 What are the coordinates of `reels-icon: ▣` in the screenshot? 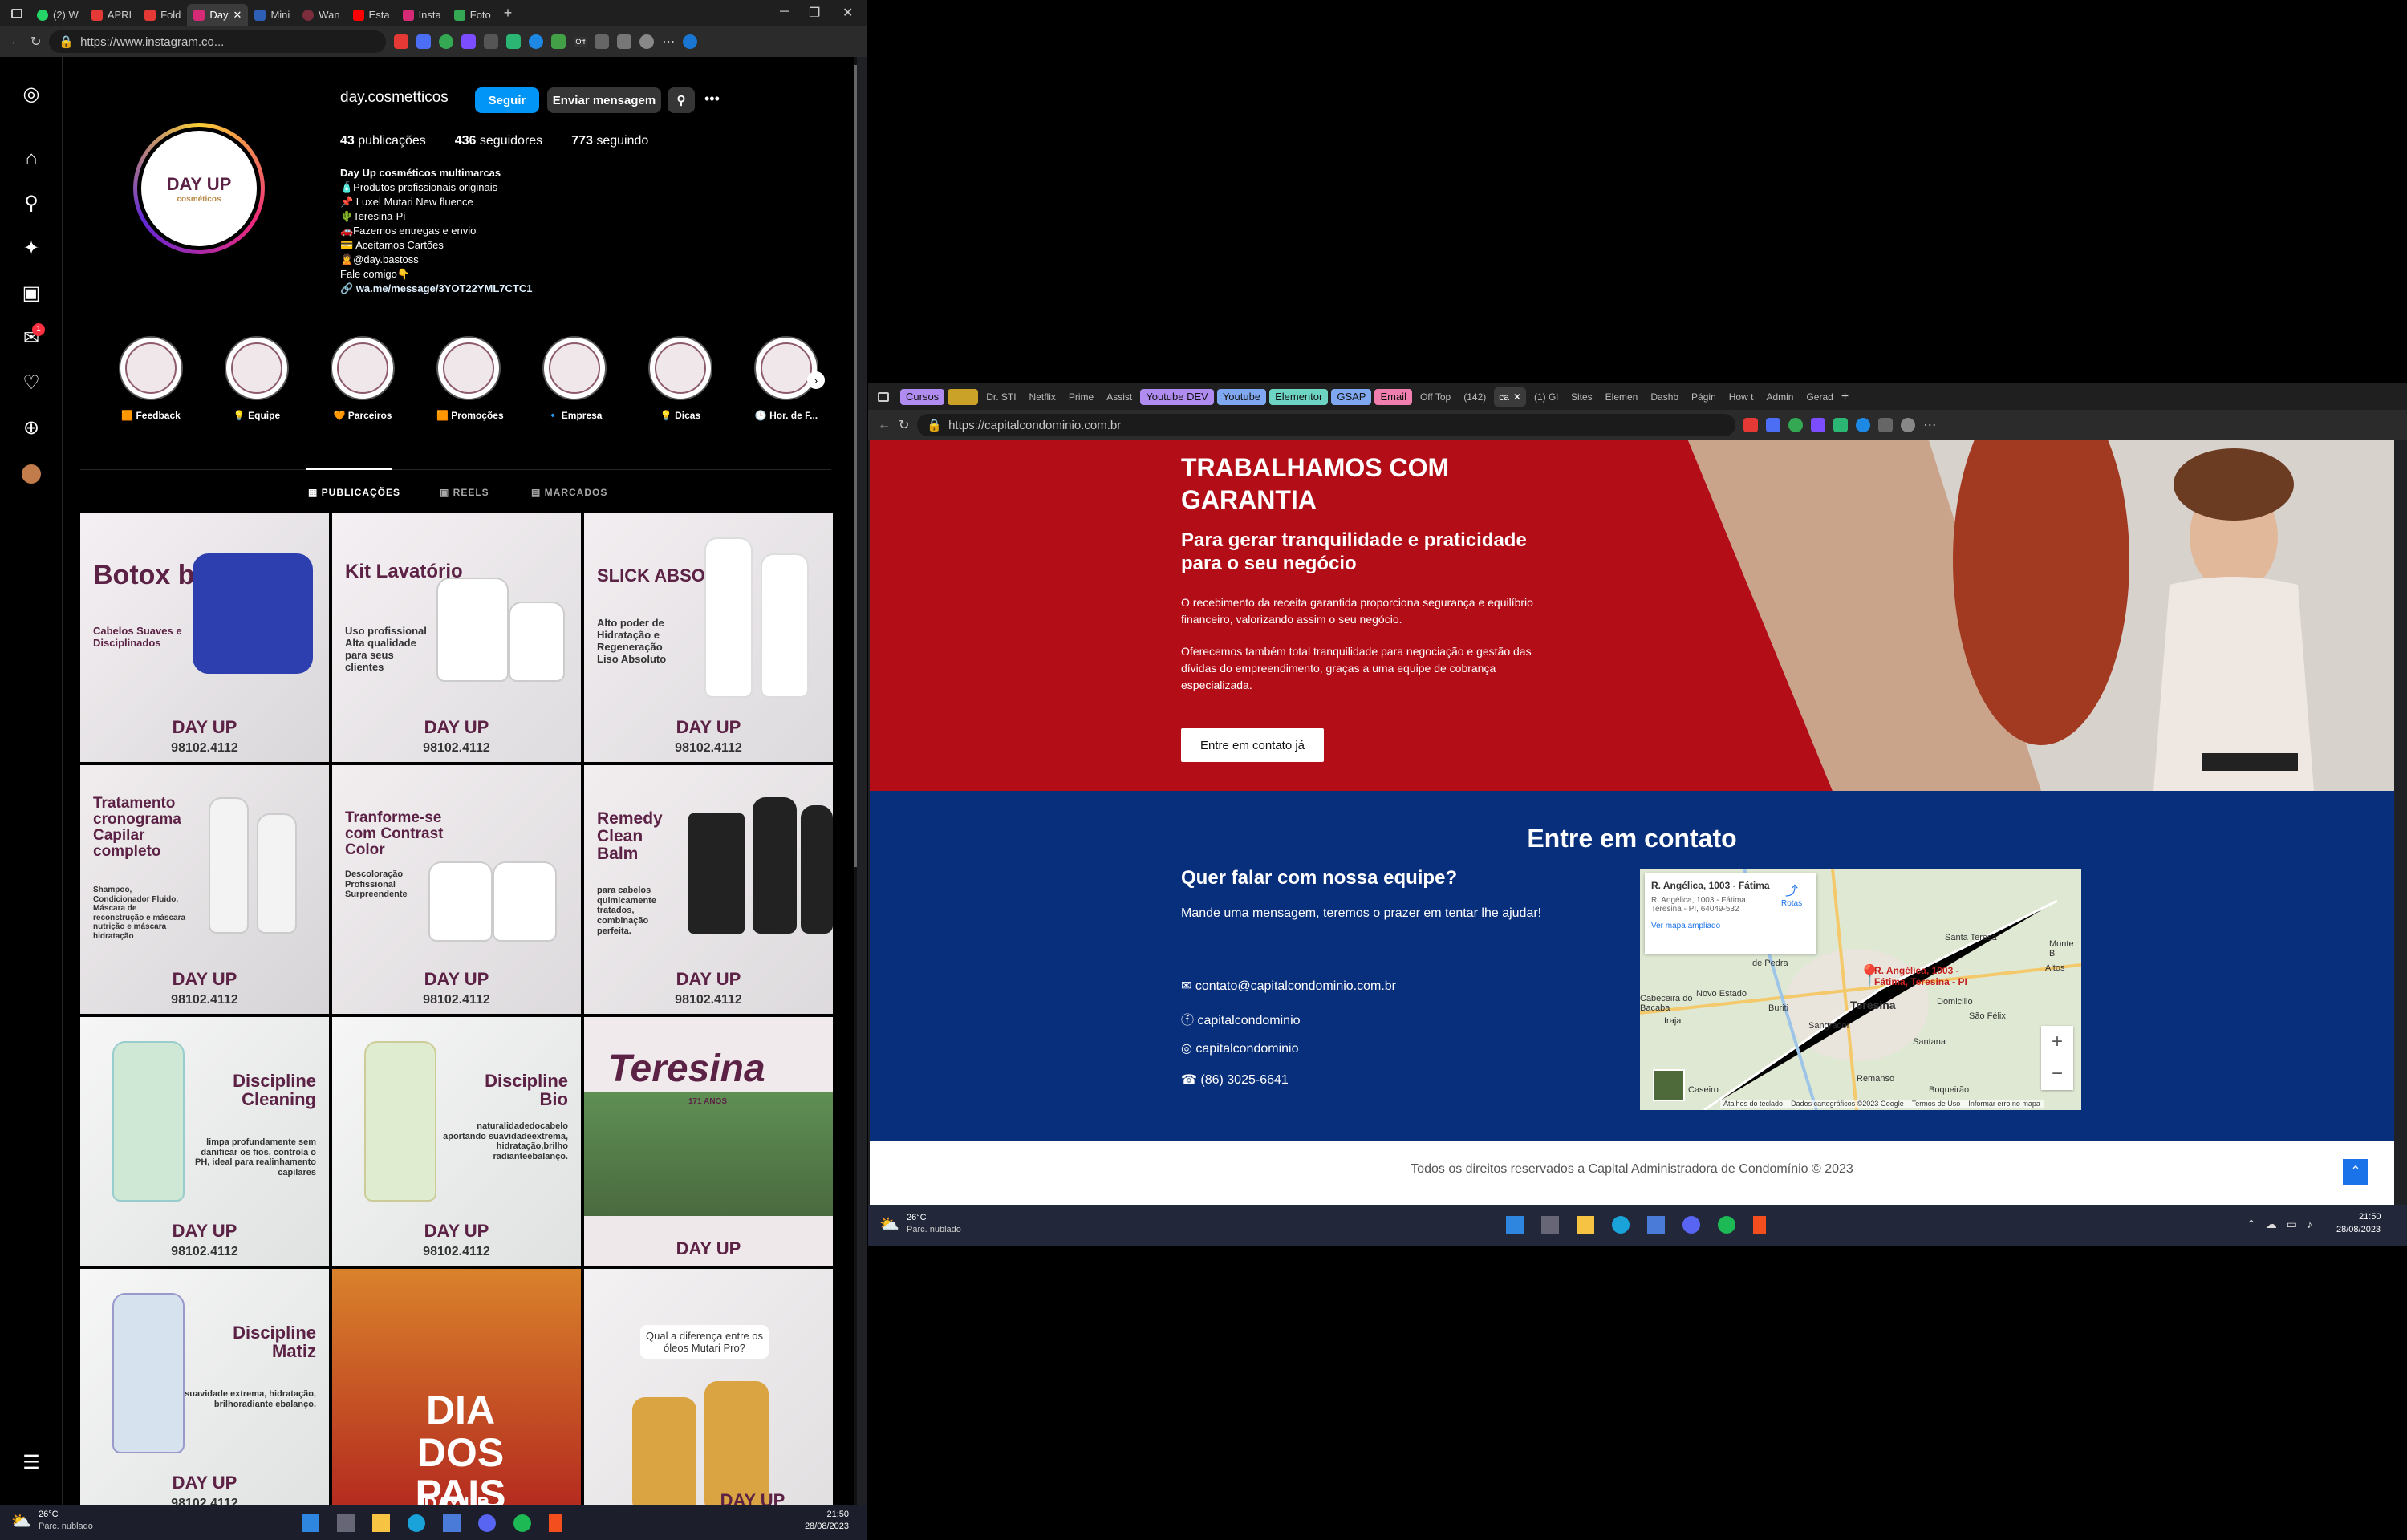 It's located at (32, 293).